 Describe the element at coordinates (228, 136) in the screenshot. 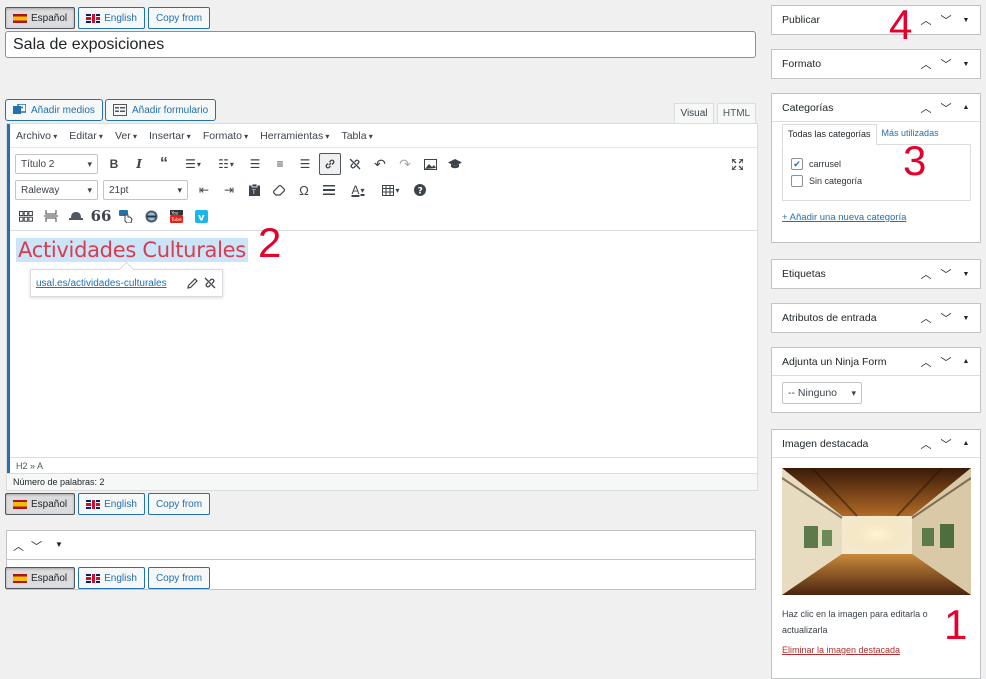

I see `menu-format: Formato` at that location.